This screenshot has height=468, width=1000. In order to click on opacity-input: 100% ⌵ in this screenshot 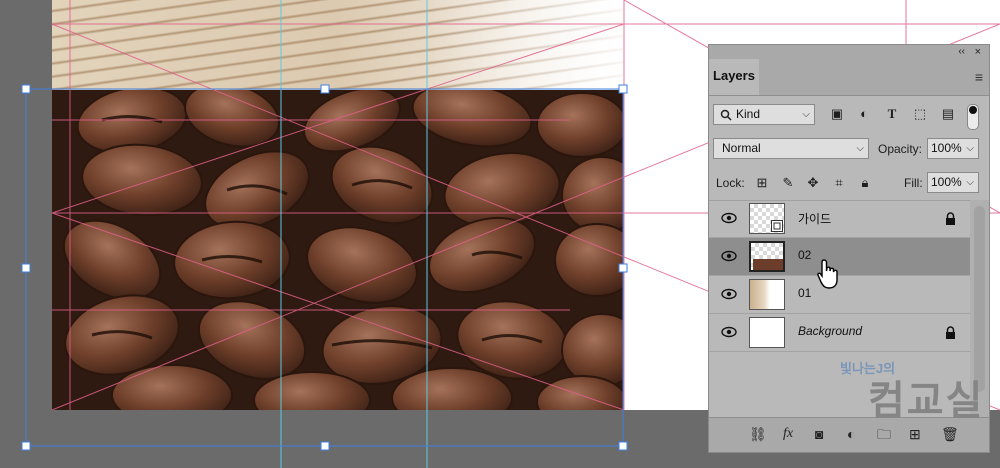, I will do `click(953, 148)`.